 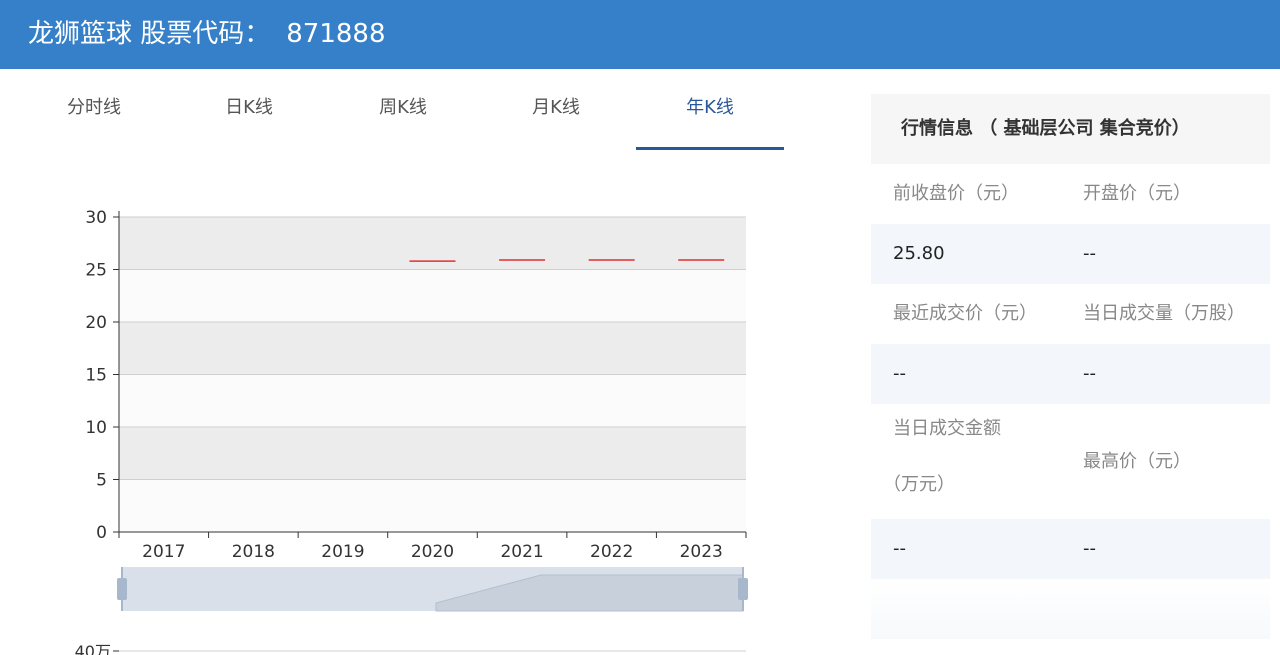 I want to click on open-price-label: 开盘价（元）, so click(x=1137, y=193).